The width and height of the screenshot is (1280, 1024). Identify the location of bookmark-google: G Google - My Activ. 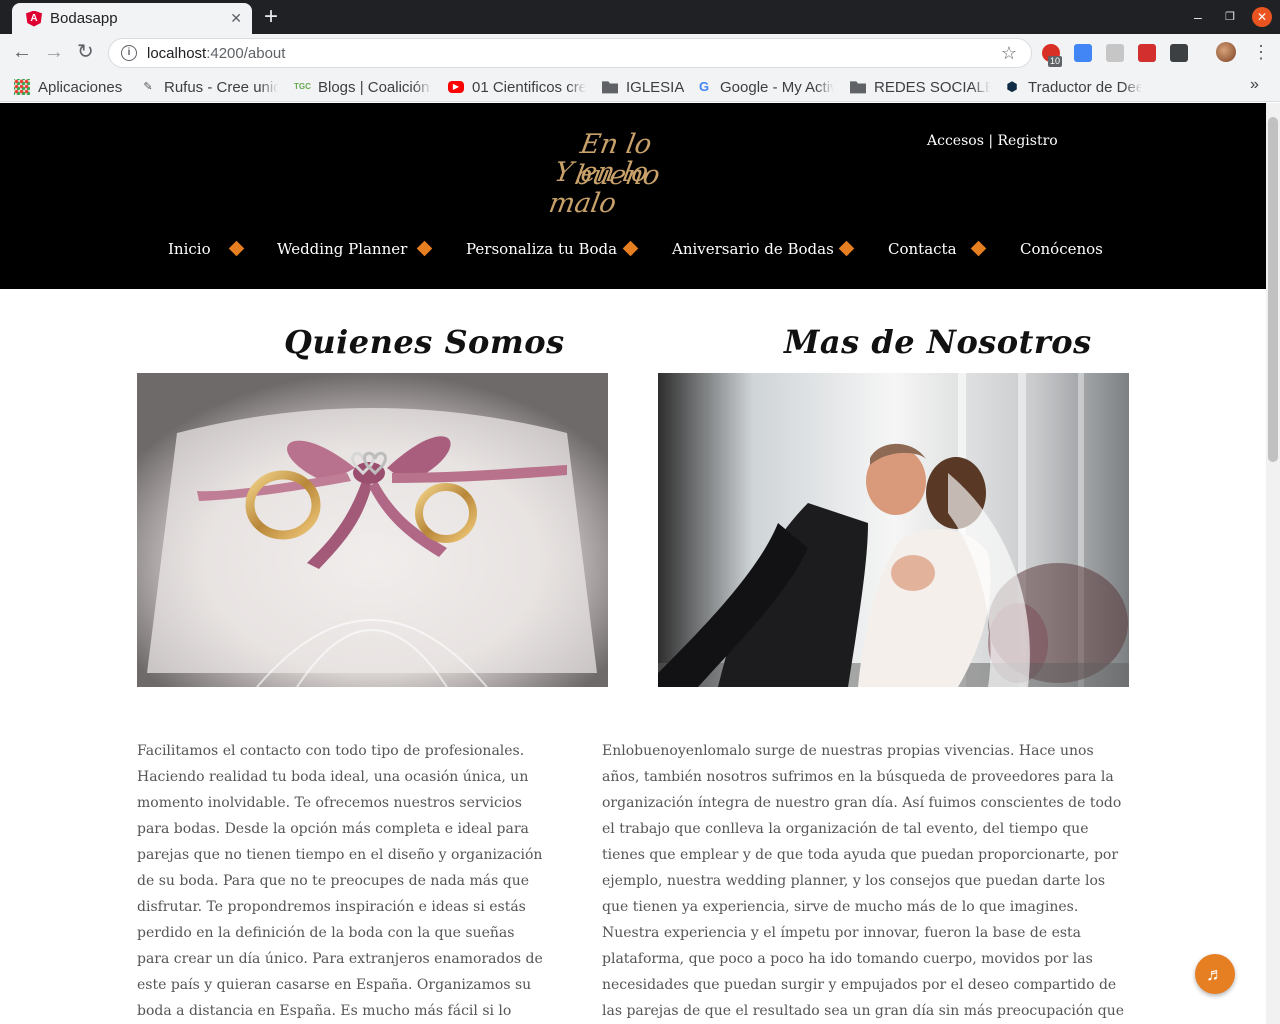
(765, 87).